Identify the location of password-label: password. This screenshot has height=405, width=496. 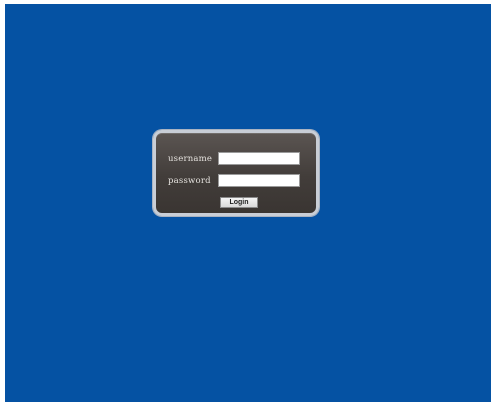
(189, 181).